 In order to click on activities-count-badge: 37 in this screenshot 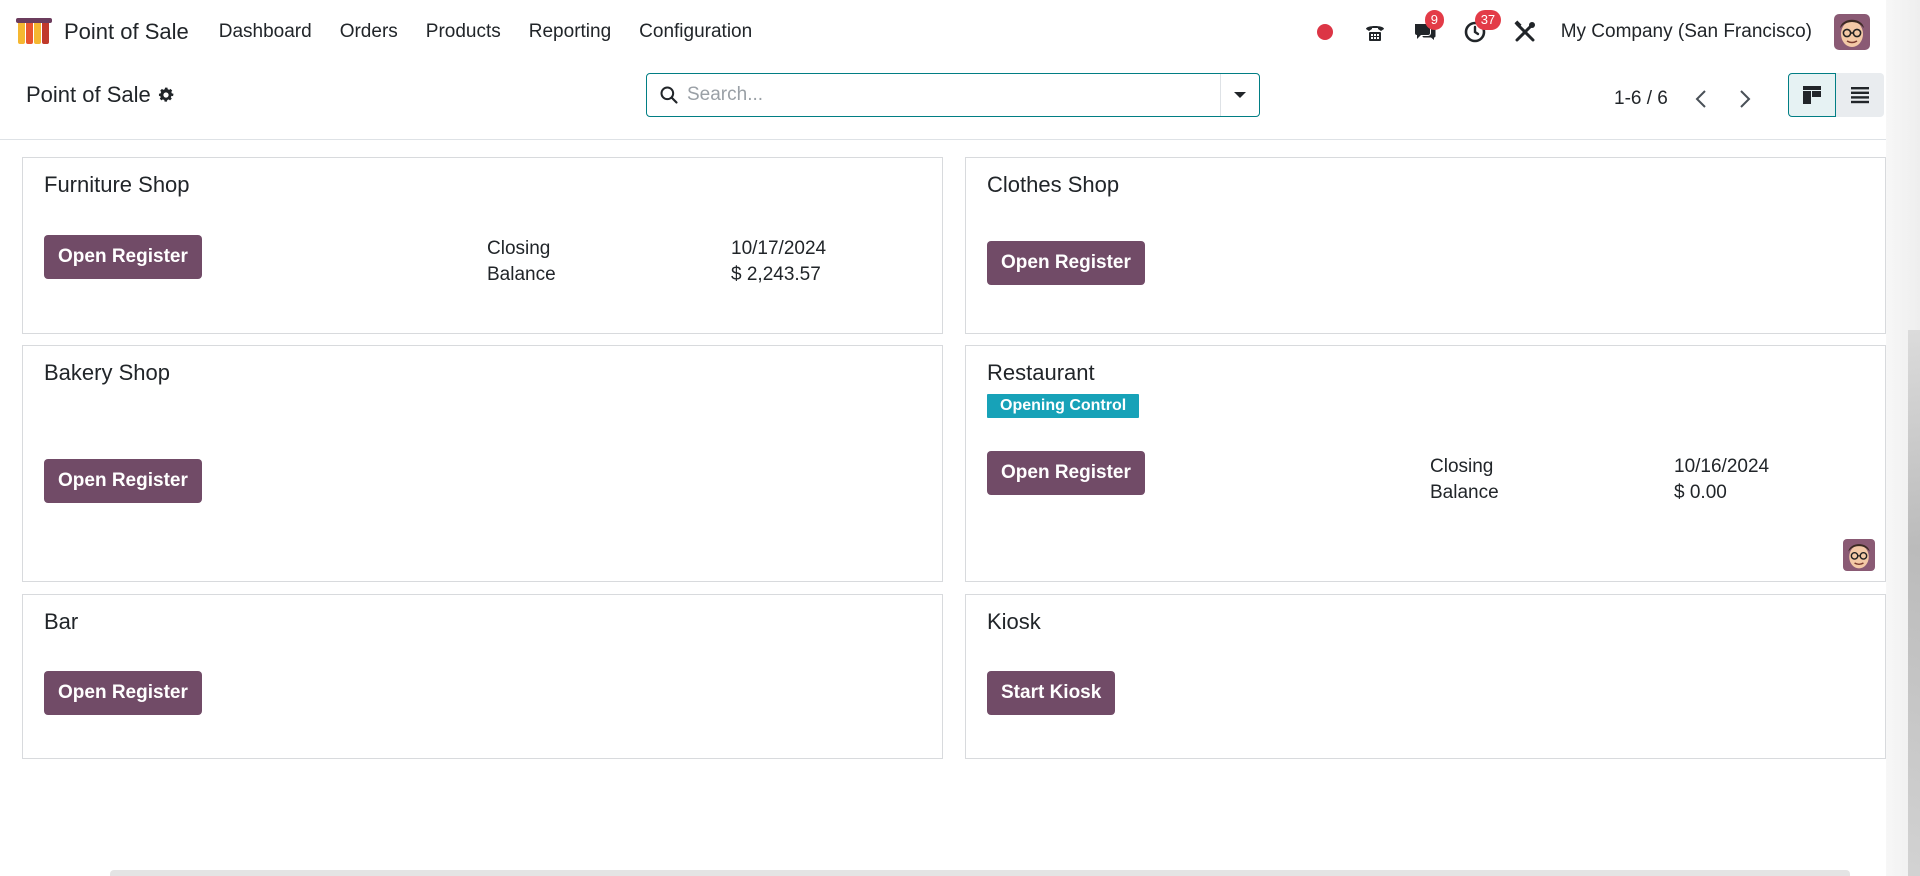, I will do `click(1488, 20)`.